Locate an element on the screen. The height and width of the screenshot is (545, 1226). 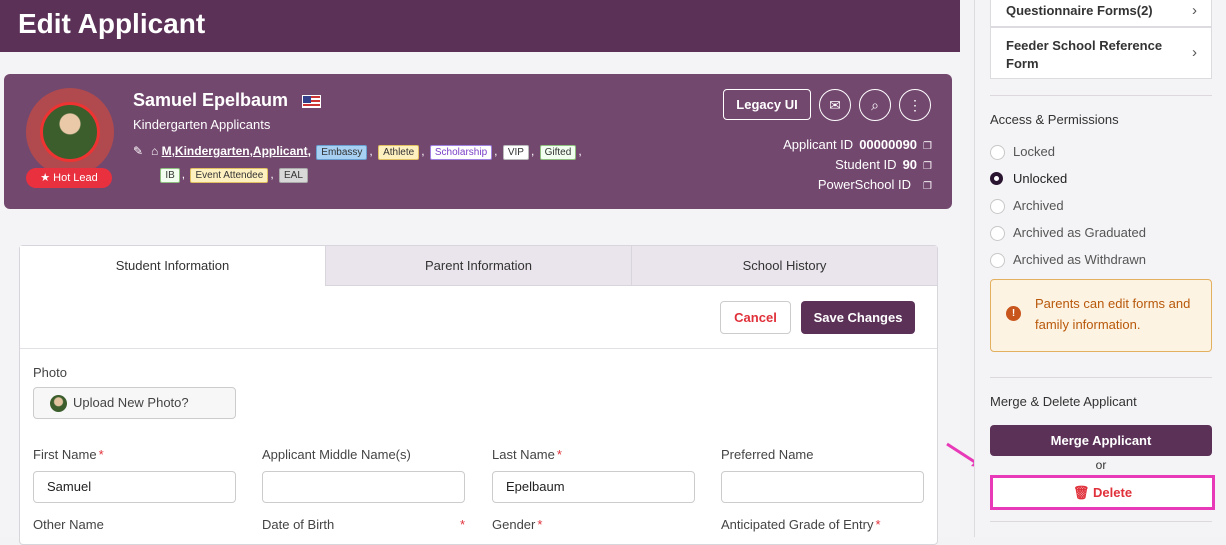
last-name-label: Last Name * is located at coordinates (527, 454).